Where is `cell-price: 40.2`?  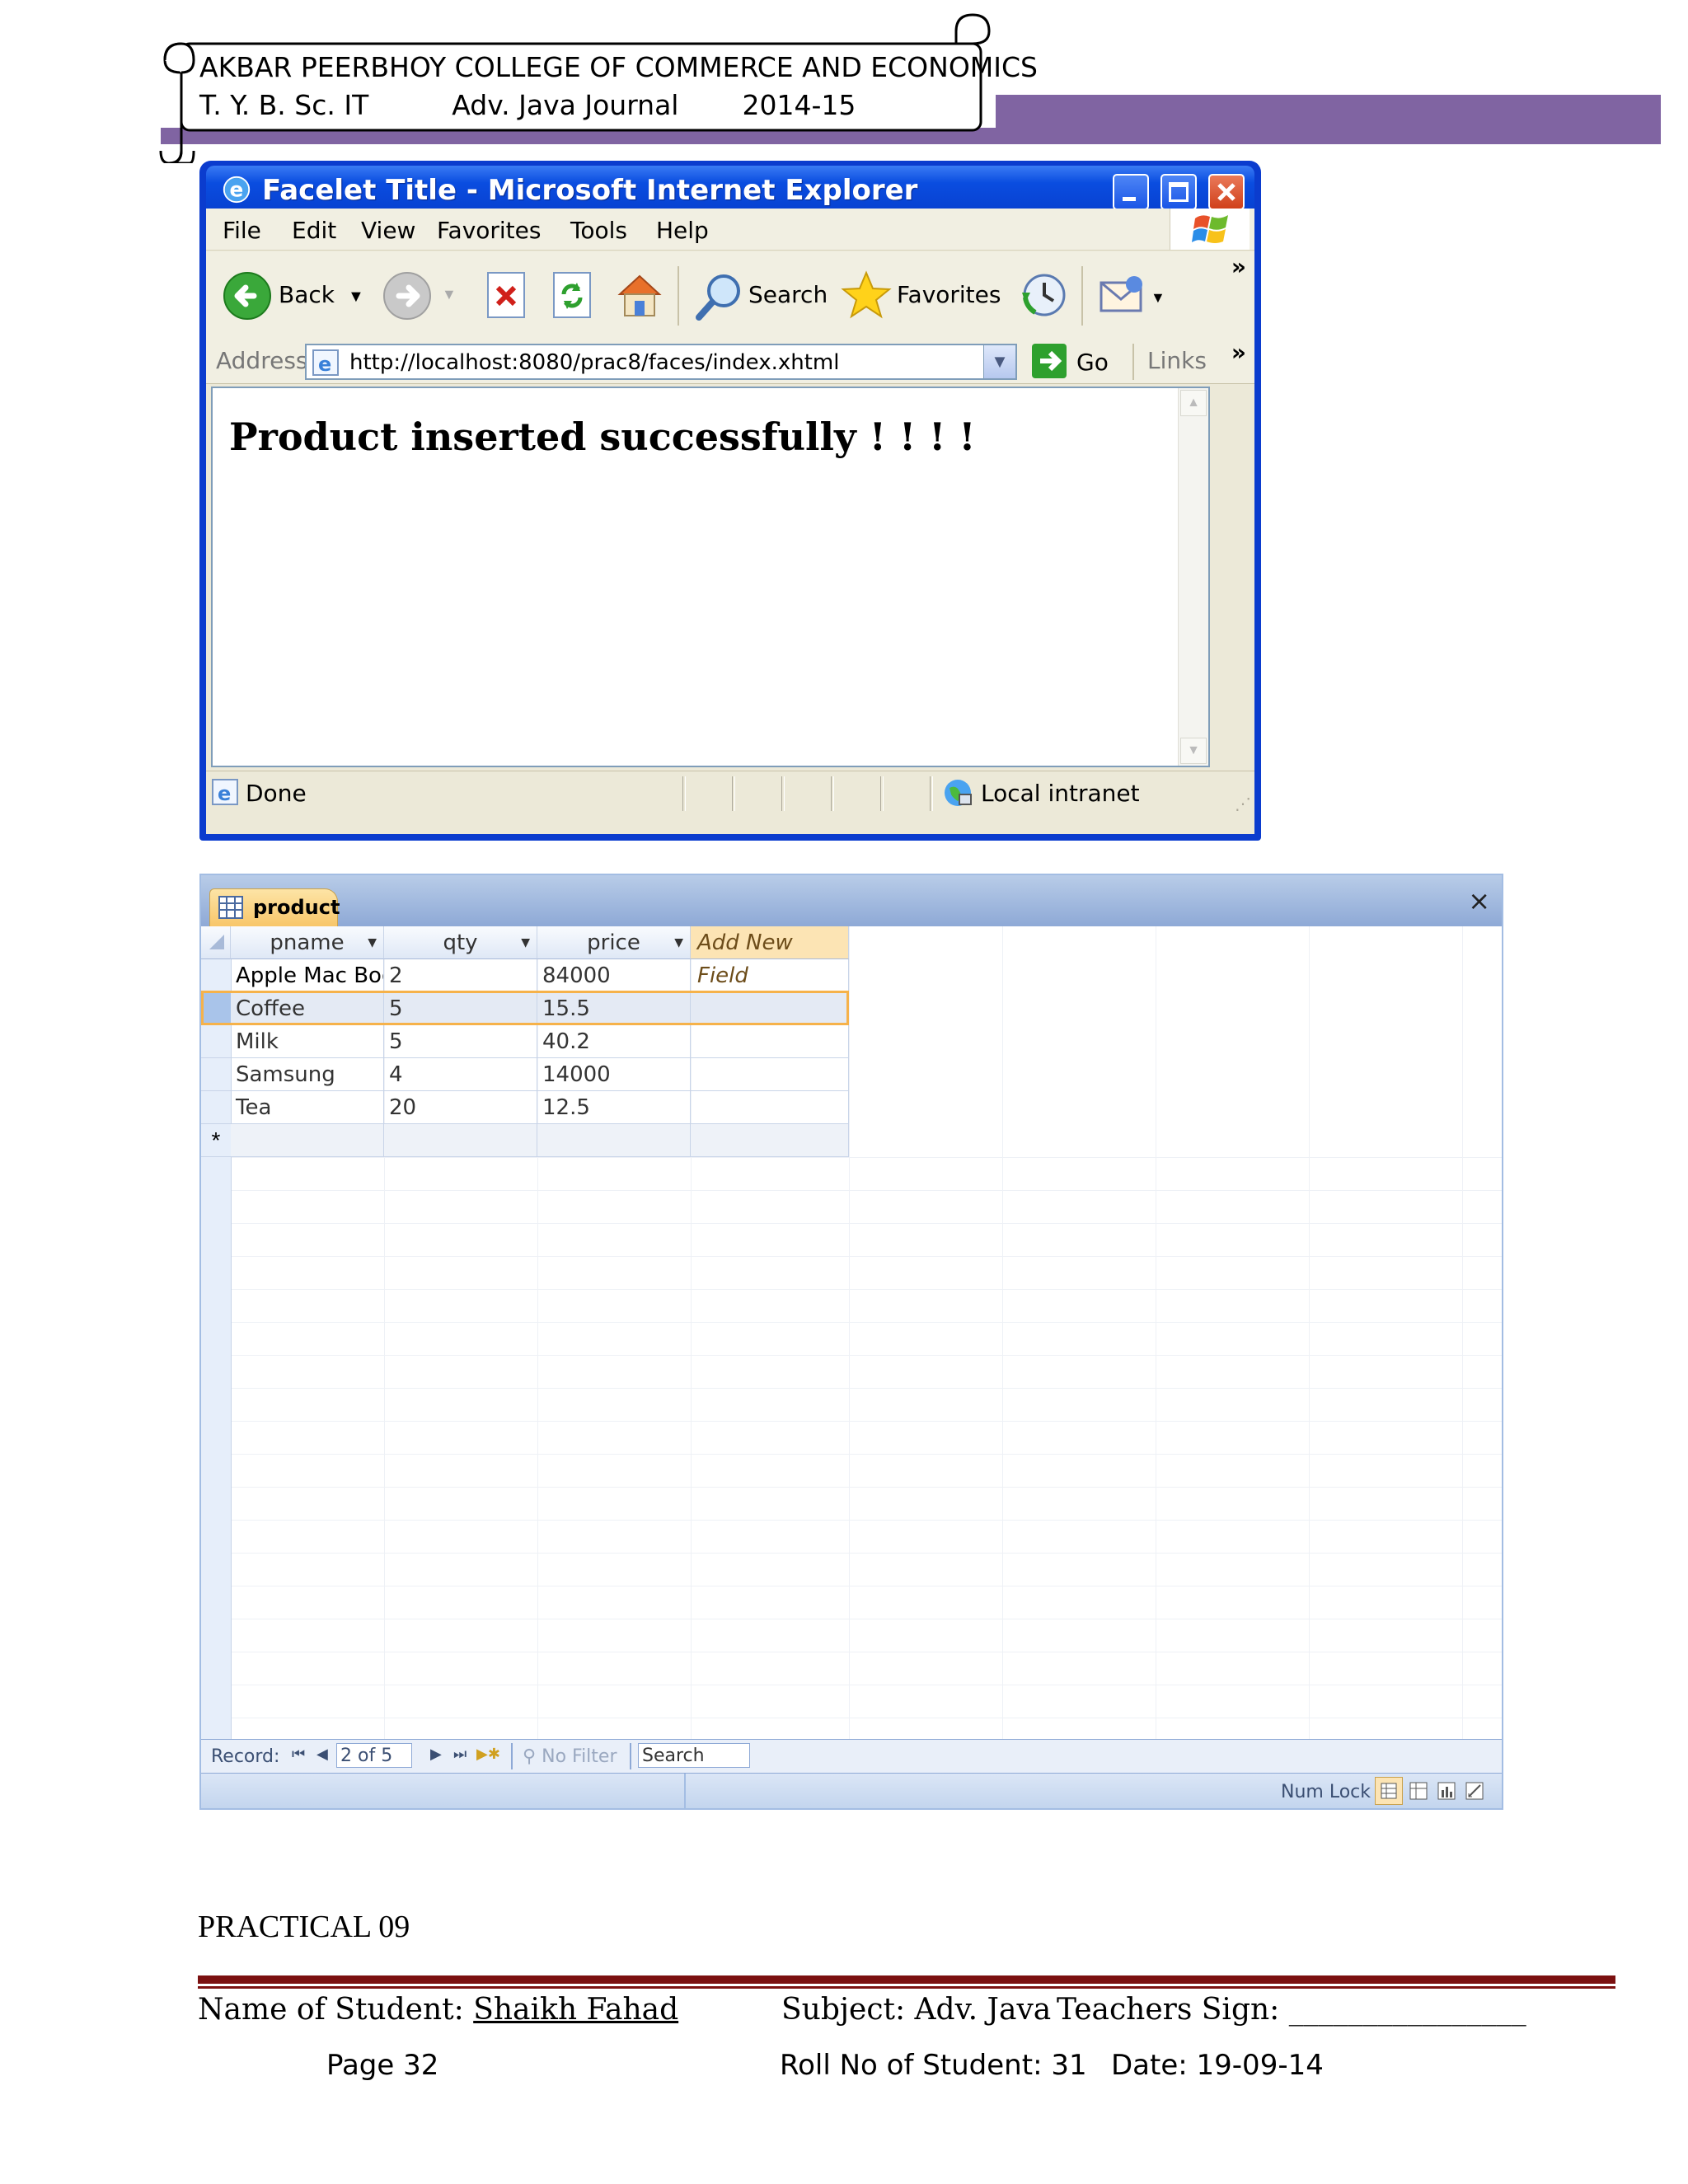
cell-price: 40.2 is located at coordinates (614, 1041).